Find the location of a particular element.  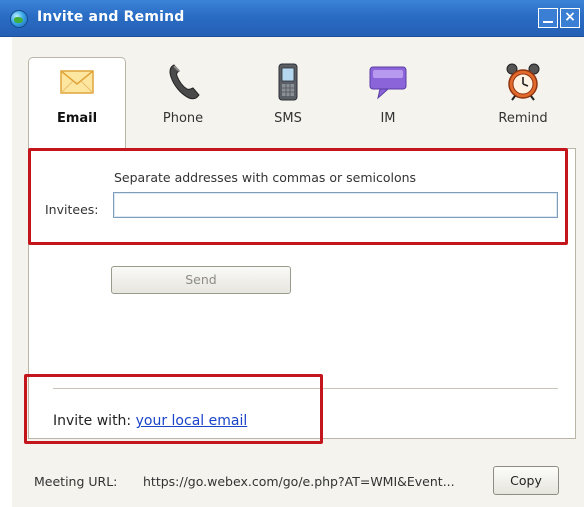

tab-label-email: Email is located at coordinates (77, 118).